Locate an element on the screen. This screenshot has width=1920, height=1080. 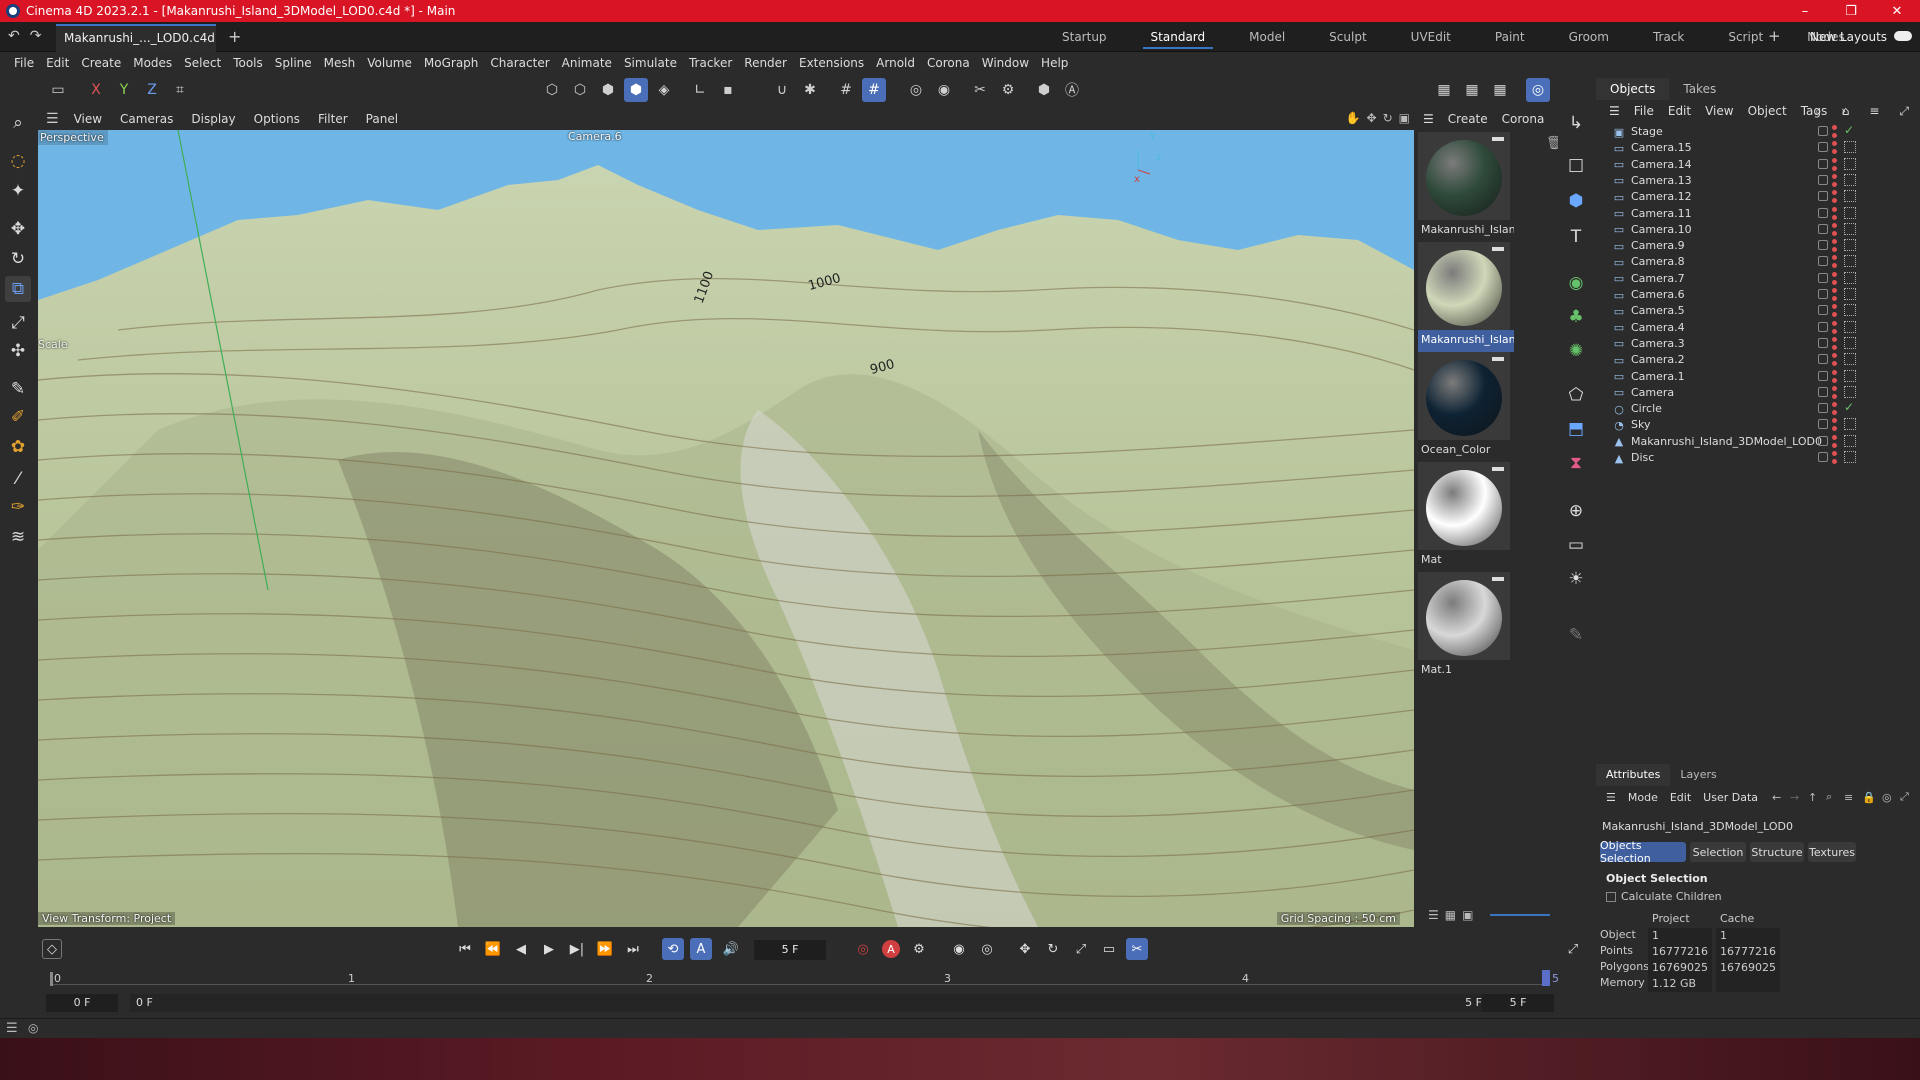
snap-settings-icon: ✱ is located at coordinates (810, 90).